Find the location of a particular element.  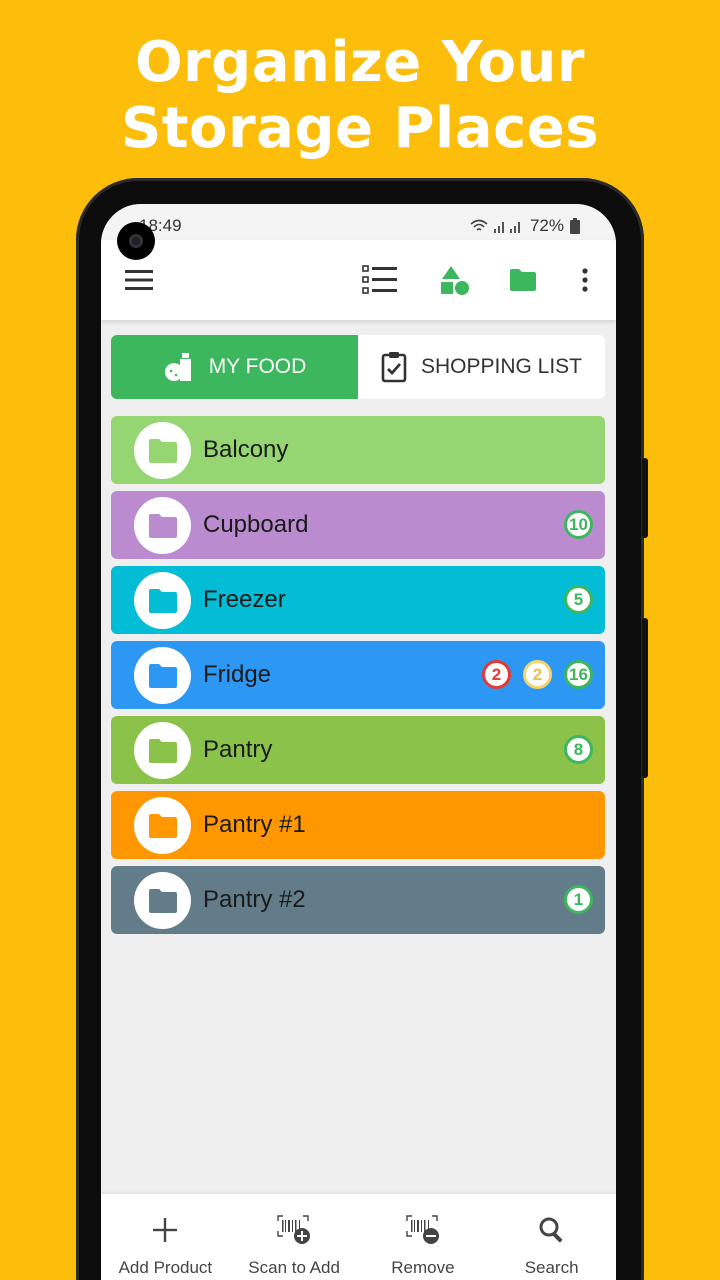

count-badges: 1 is located at coordinates (578, 899).